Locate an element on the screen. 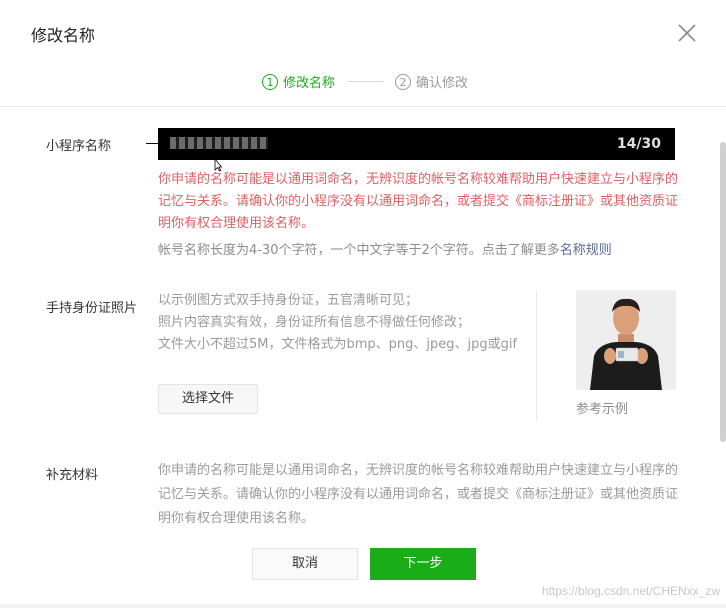 This screenshot has height=608, width=726. header-divider is located at coordinates (363, 106).